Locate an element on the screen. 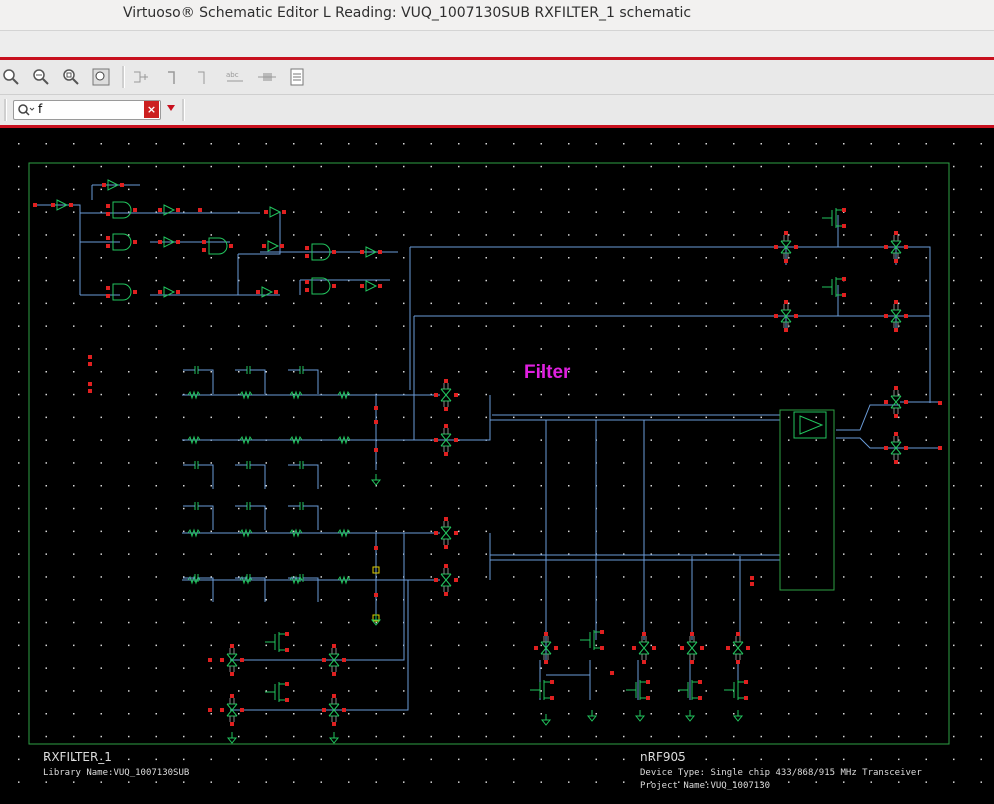 This screenshot has width=994, height=804. menu-bar is located at coordinates (497, 44).